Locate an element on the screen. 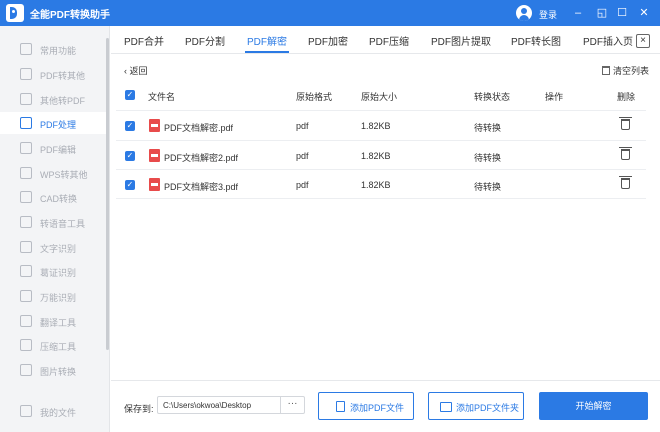 The image size is (660, 432). sidebar-item-pdf-process: PDF处理 is located at coordinates (53, 123).